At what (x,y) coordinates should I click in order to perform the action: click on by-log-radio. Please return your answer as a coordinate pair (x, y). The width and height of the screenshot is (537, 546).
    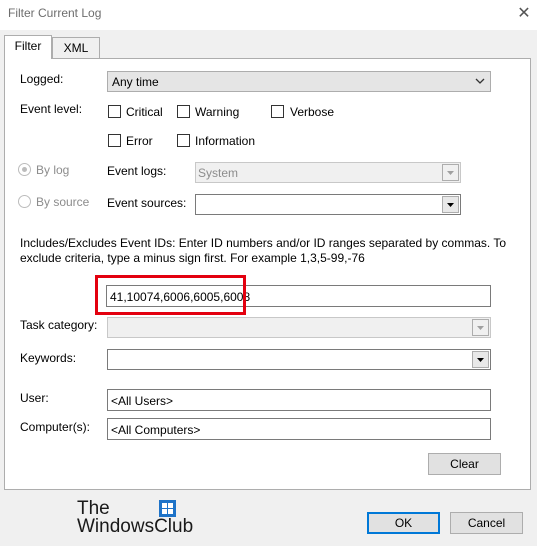
    Looking at the image, I should click on (24, 169).